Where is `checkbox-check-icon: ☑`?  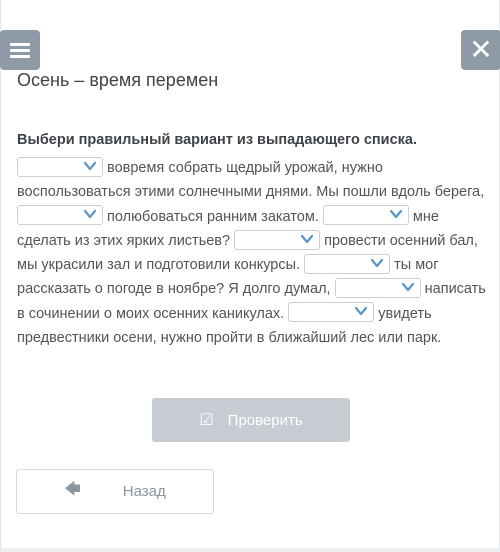 checkbox-check-icon: ☑ is located at coordinates (206, 420).